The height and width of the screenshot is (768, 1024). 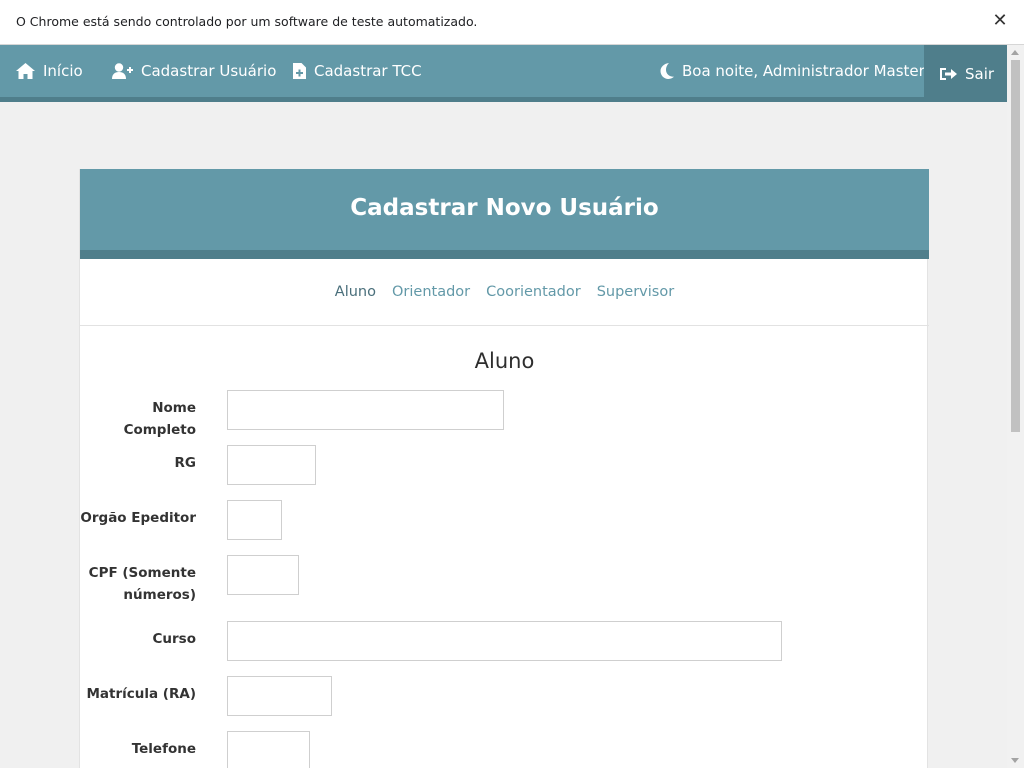 I want to click on tab-coorientador: Coorientador, so click(x=533, y=292).